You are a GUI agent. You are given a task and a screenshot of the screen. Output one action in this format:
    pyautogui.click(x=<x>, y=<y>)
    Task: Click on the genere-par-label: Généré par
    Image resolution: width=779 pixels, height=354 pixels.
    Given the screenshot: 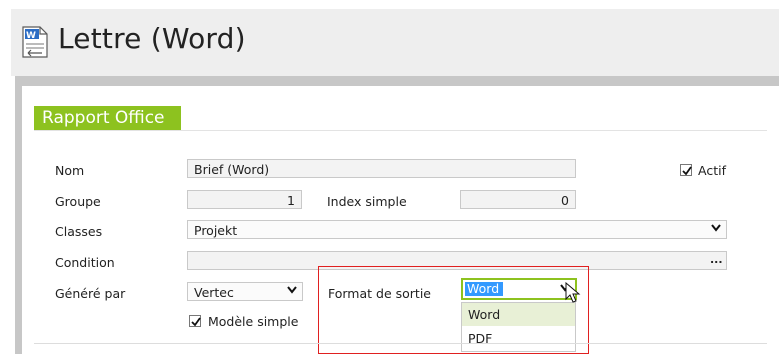 What is the action you would take?
    pyautogui.click(x=90, y=293)
    